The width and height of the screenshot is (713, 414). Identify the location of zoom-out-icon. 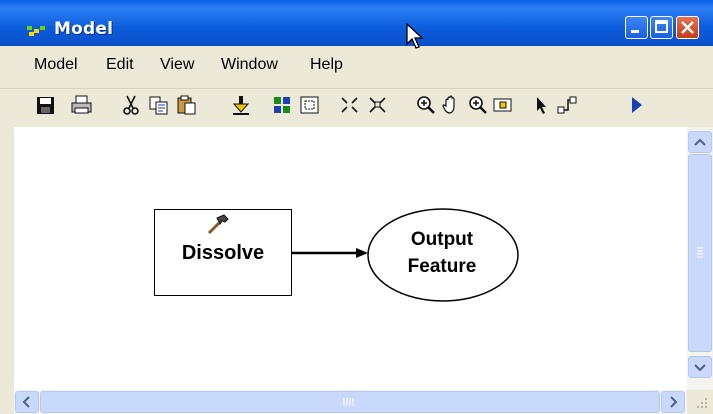
(478, 105).